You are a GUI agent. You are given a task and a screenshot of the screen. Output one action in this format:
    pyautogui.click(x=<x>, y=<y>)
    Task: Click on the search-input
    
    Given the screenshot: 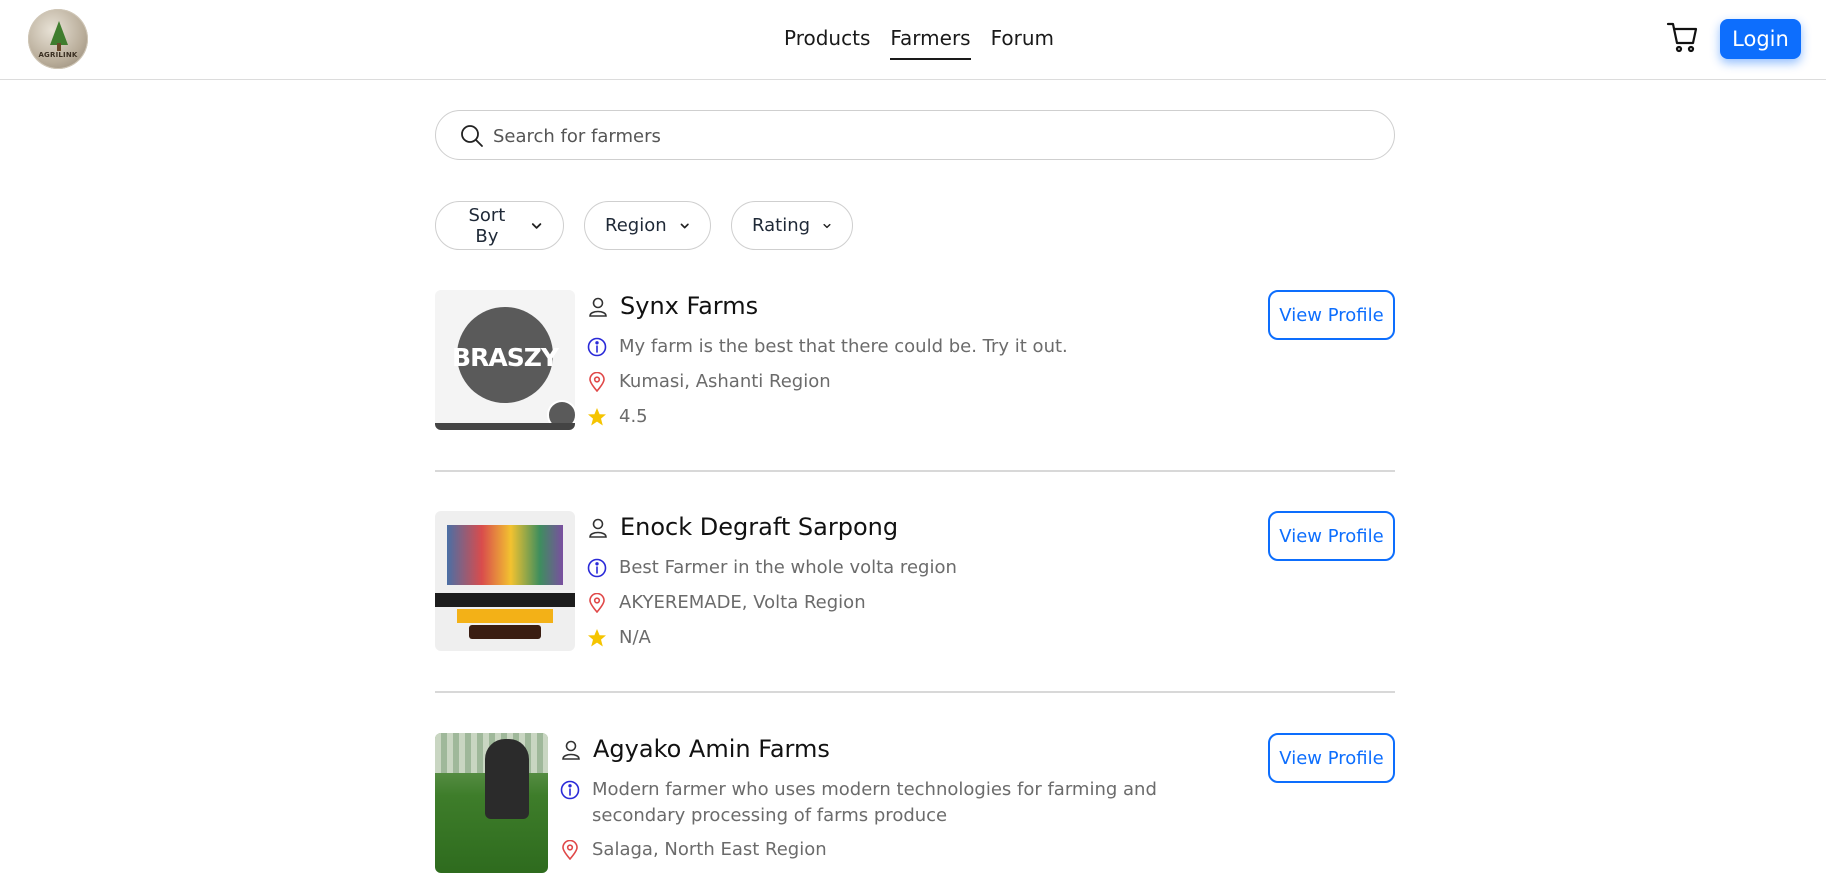 What is the action you would take?
    pyautogui.click(x=933, y=136)
    